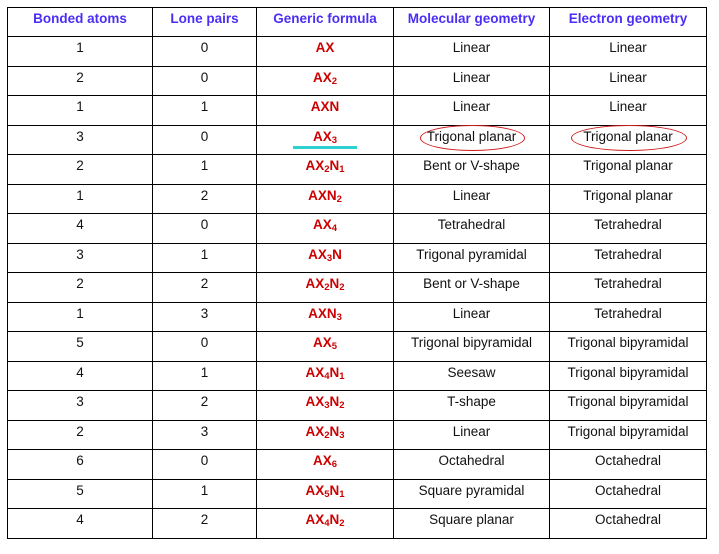  I want to click on molecular-geometry-cell: Trigonal bipyramidal, so click(471, 346).